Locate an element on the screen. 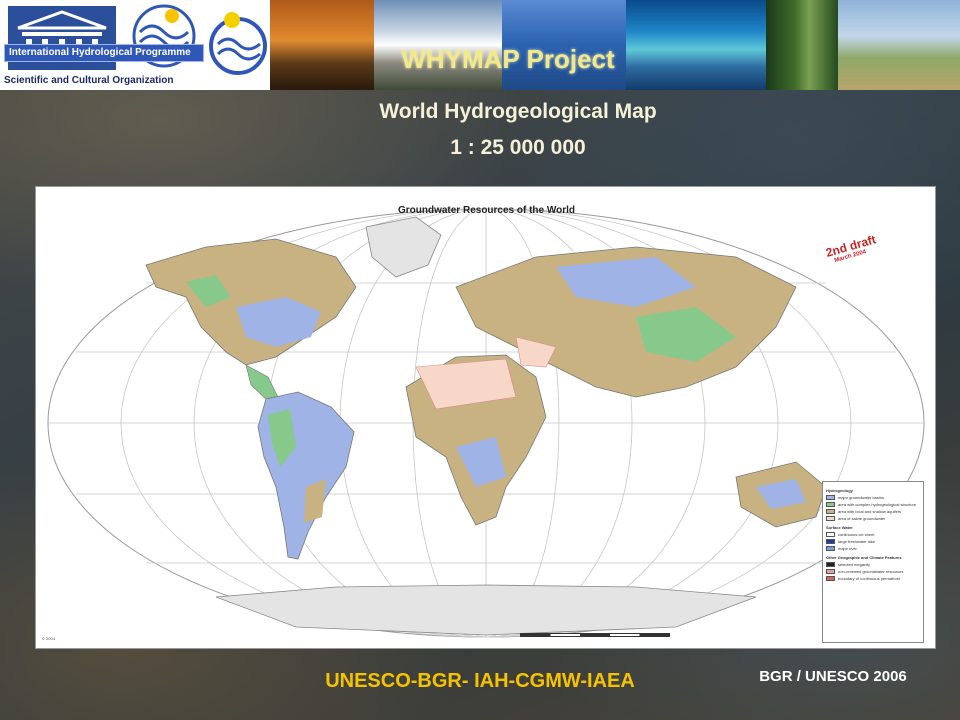 The image size is (960, 720). partners-footer: UNESCO-BGR- IAH-CGMW-IAEA is located at coordinates (480, 681).